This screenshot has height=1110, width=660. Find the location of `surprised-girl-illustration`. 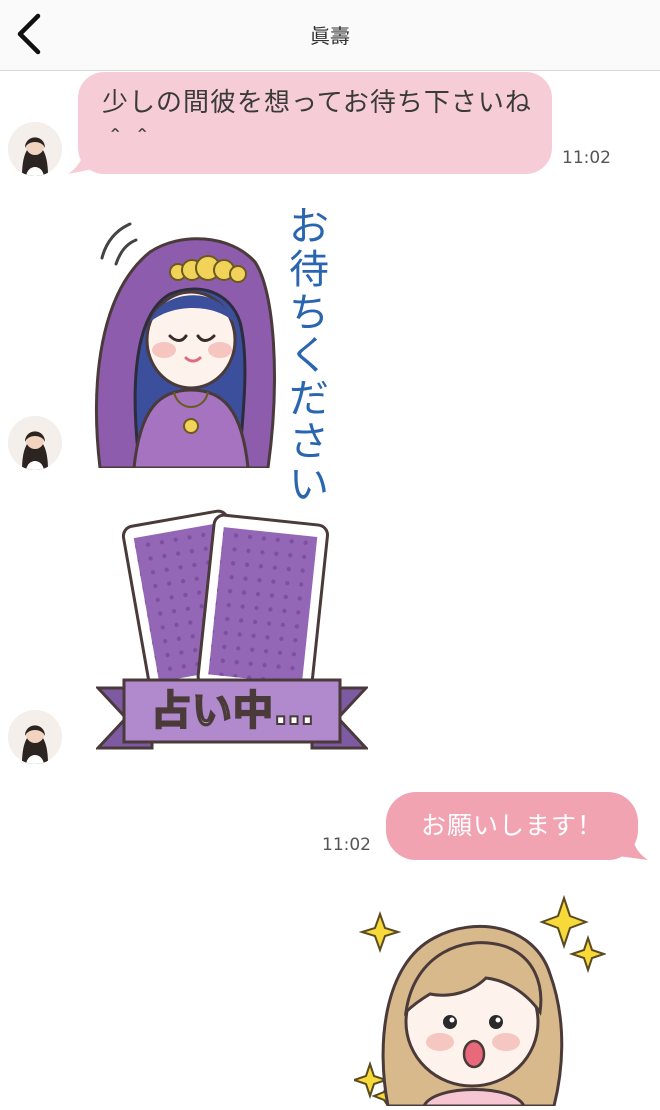

surprised-girl-illustration is located at coordinates (479, 1001).